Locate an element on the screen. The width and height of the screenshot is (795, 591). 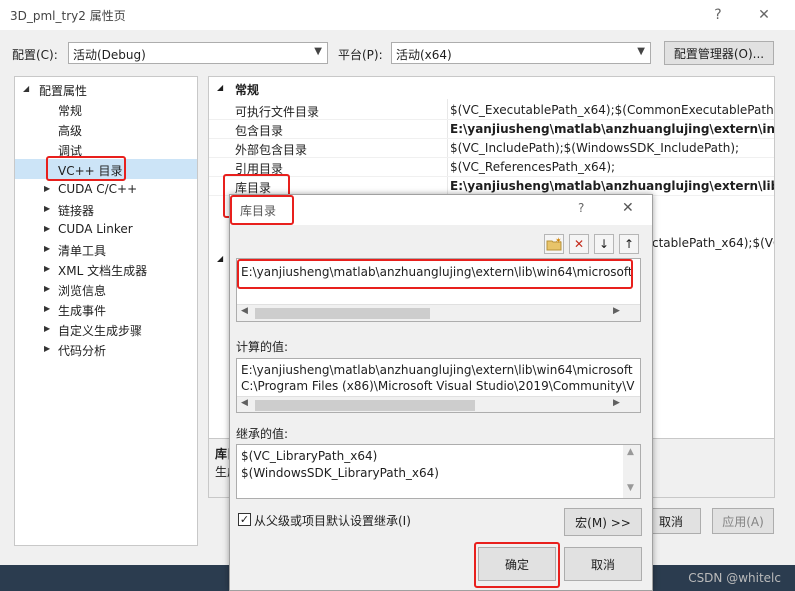
tree-item-advanced: 高级 is located at coordinates (106, 129).